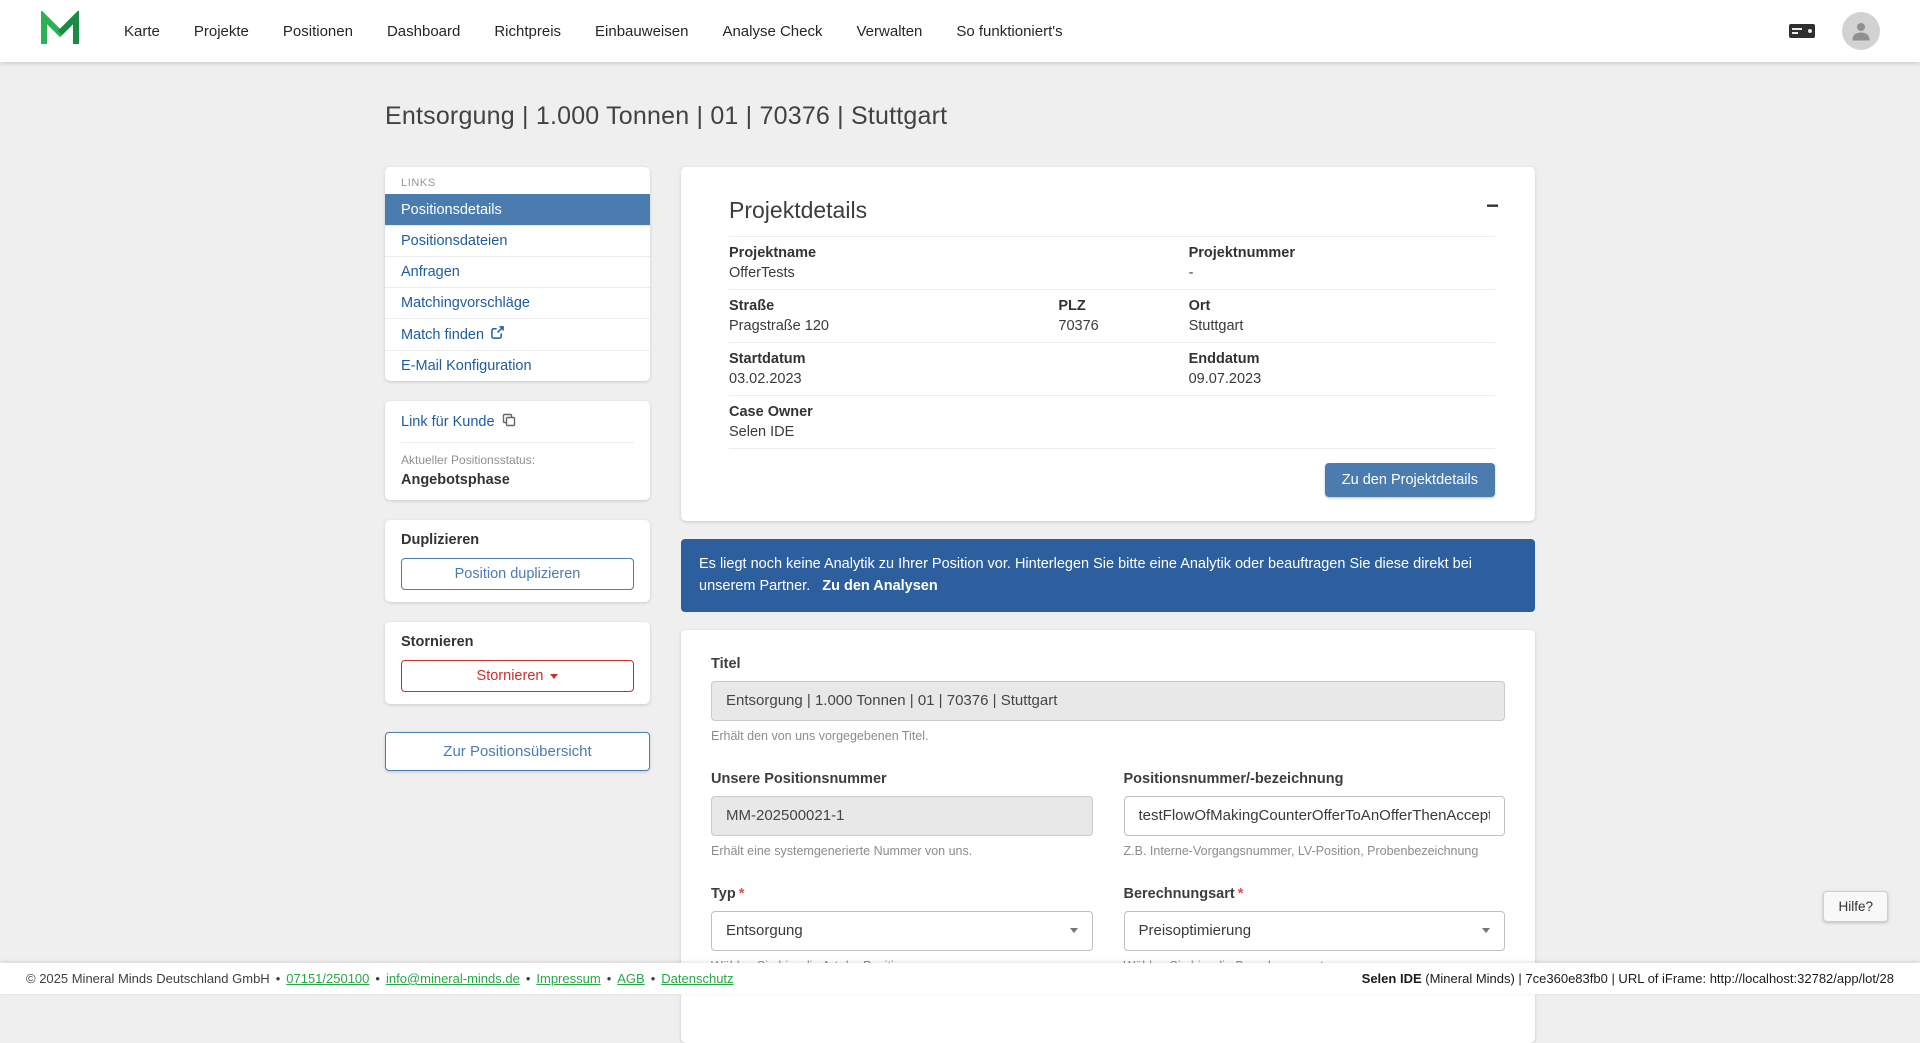  I want to click on nav-item-einbauweisen: Einbauweisen, so click(641, 31).